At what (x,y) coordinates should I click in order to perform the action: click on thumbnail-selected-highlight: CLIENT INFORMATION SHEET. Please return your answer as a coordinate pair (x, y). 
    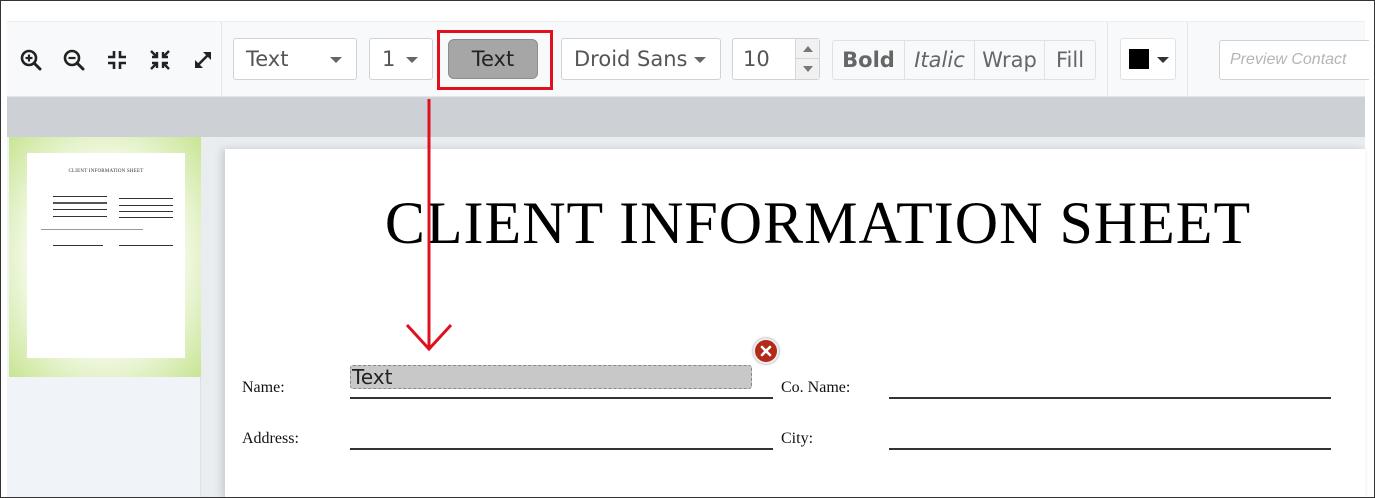
    Looking at the image, I should click on (105, 257).